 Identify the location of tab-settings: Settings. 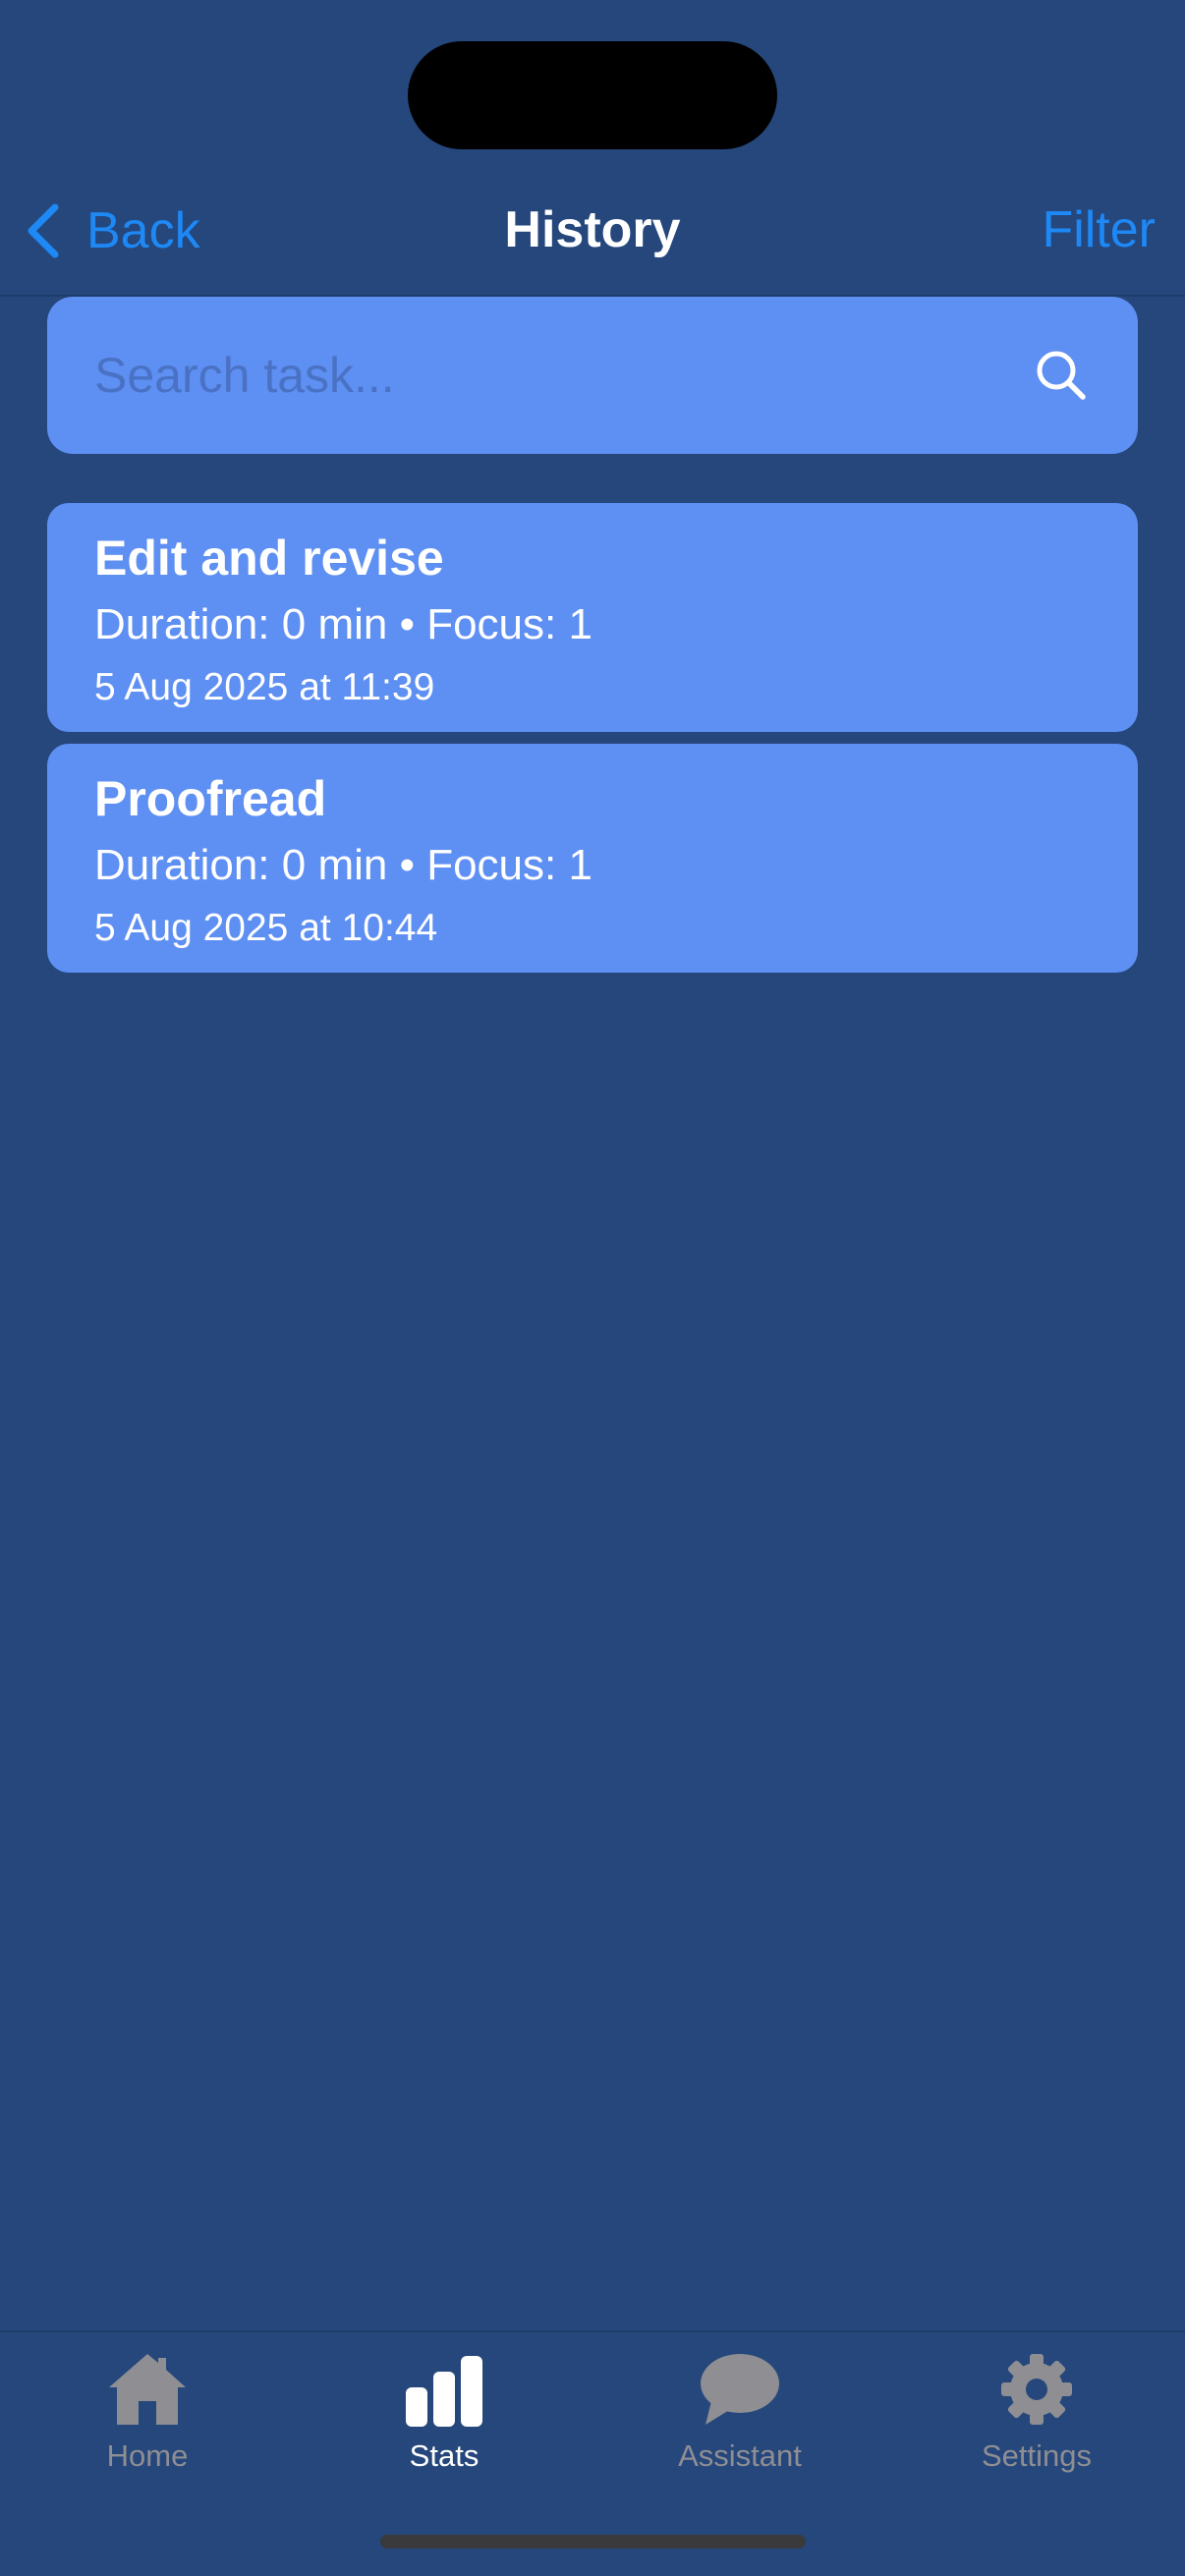
(1037, 2419).